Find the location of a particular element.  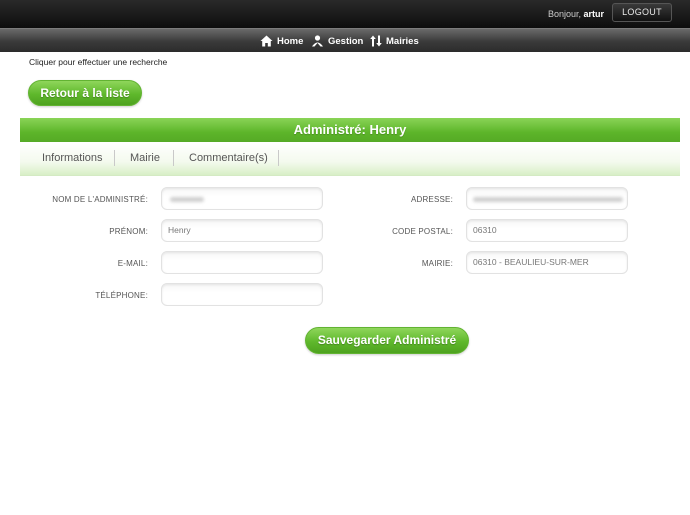

top-bar: Bonjour, artur LOGOUT is located at coordinates (345, 14).